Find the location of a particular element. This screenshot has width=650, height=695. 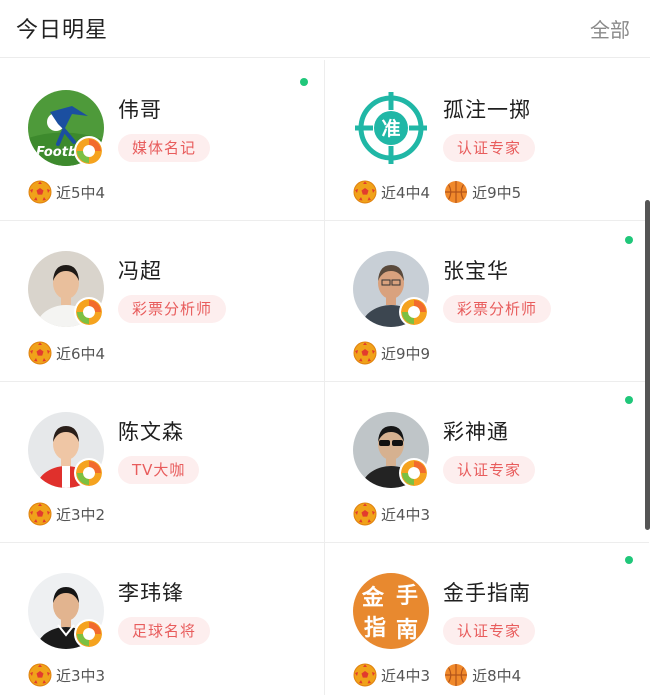

star-name: 伟哥 is located at coordinates (140, 109).